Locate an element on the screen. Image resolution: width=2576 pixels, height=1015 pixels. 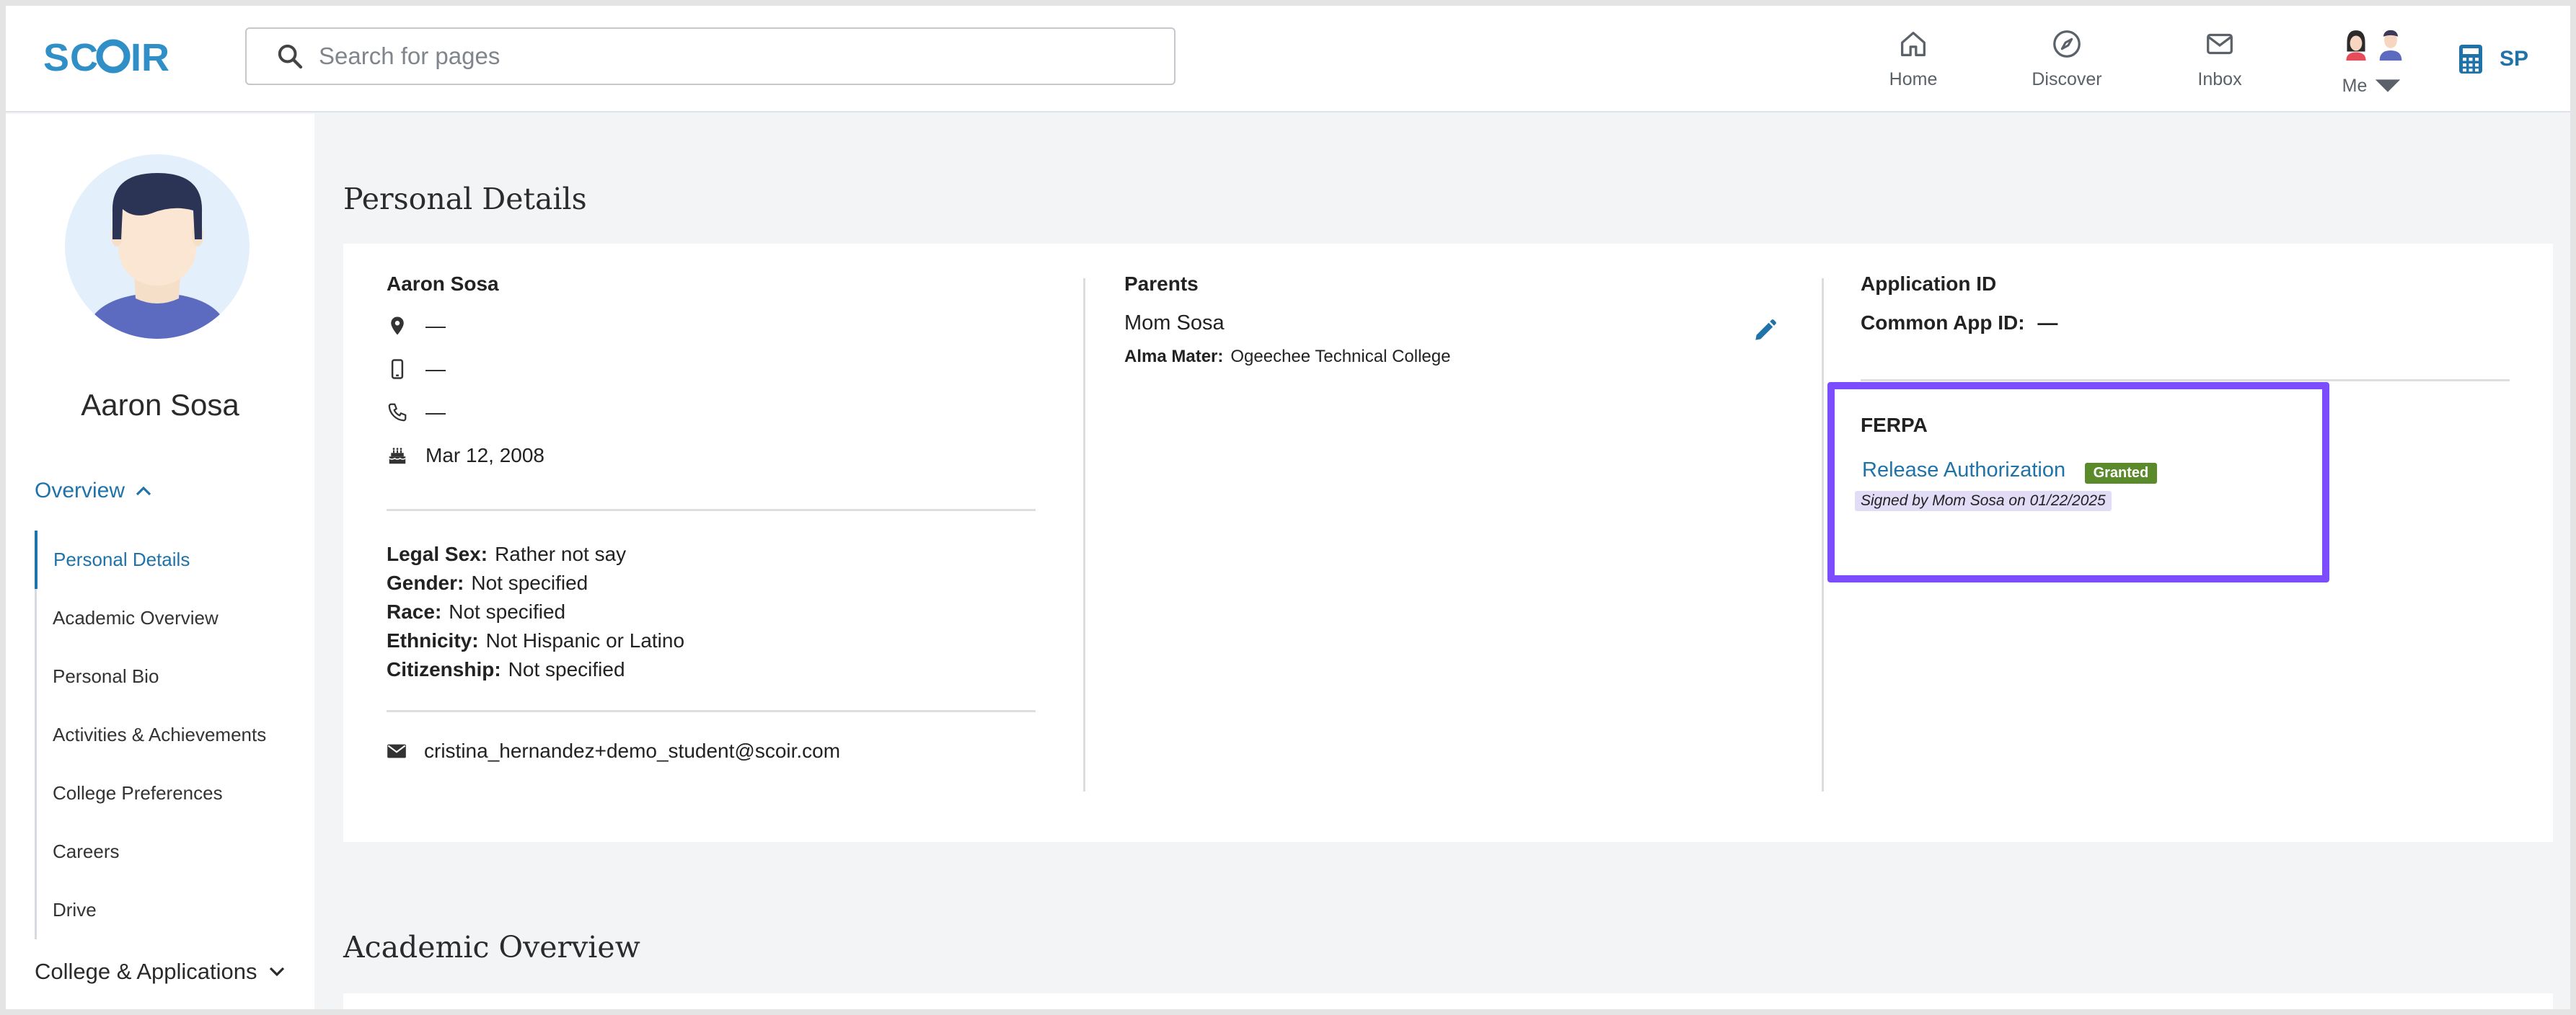
sidebar-item-label: Activities & Achievements is located at coordinates (160, 734).